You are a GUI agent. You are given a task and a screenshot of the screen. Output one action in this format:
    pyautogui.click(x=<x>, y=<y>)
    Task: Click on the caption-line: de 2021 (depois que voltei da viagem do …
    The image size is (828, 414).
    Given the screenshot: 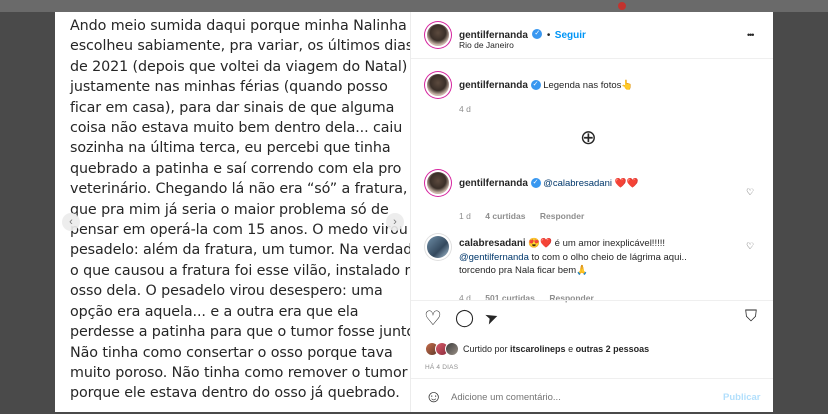 What is the action you would take?
    pyautogui.click(x=240, y=66)
    